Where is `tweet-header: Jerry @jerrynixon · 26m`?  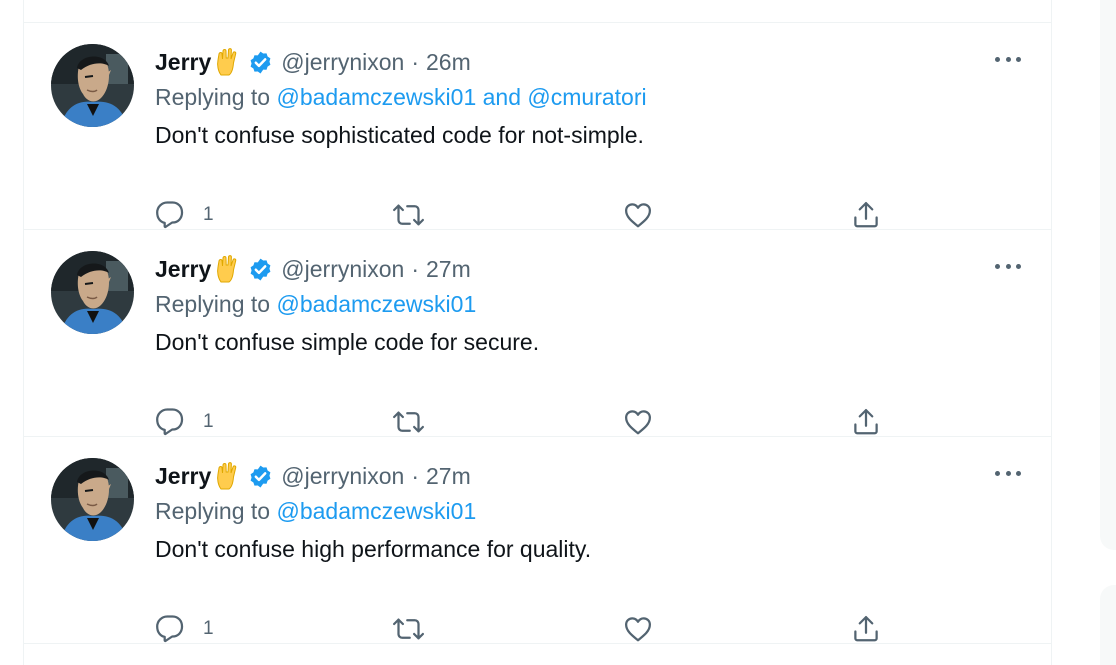
tweet-header: Jerry @jerrynixon · 26m is located at coordinates (313, 62).